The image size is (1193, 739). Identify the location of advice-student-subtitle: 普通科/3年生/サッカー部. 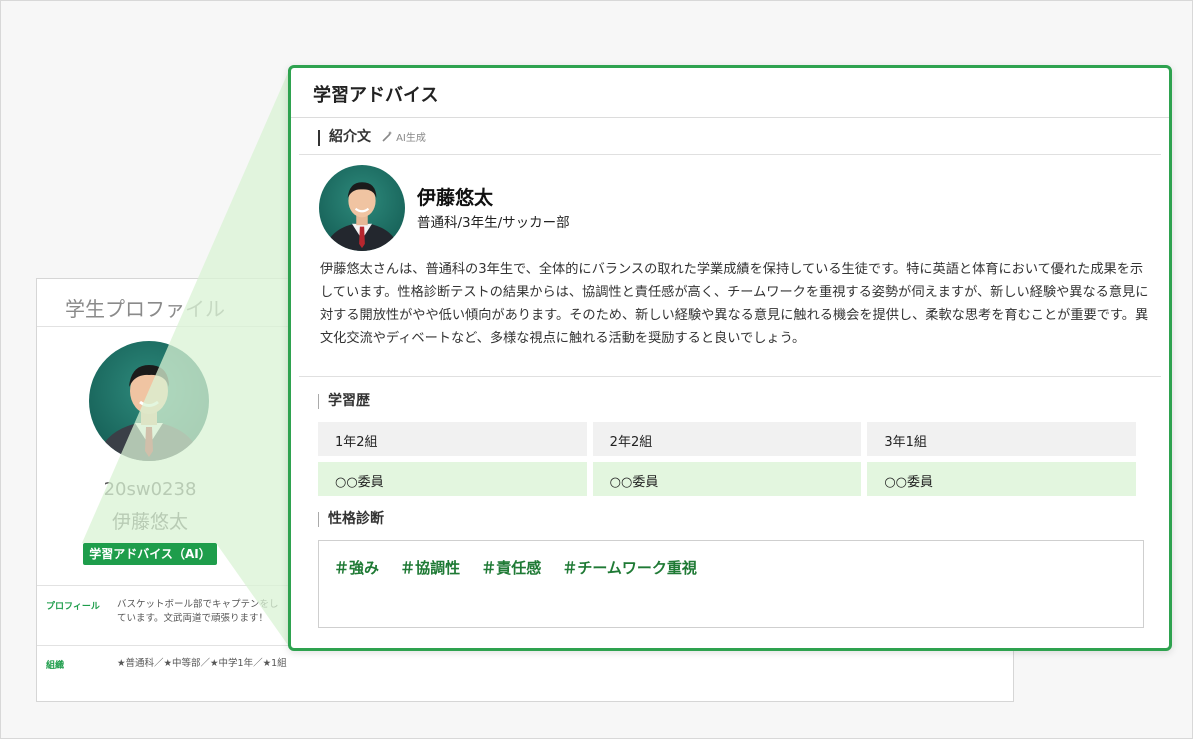
(493, 223).